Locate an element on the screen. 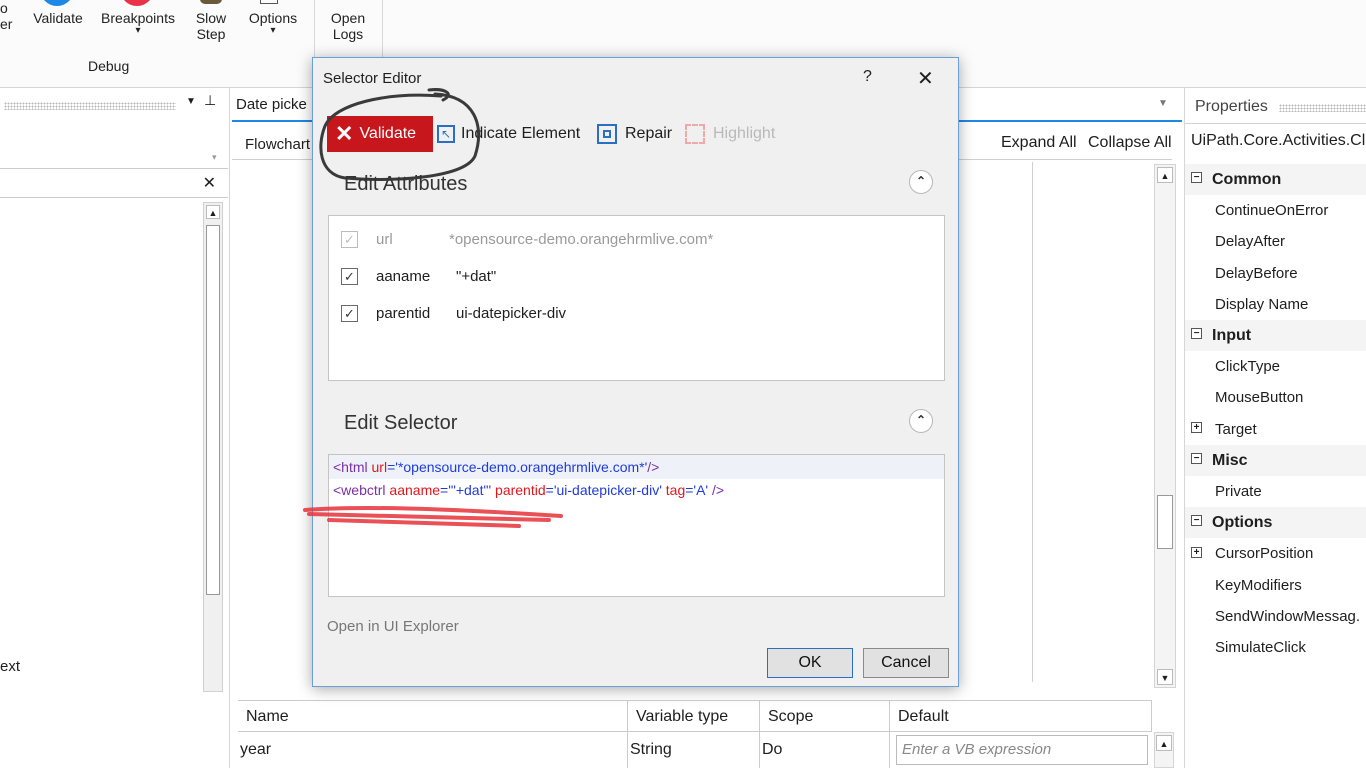 This screenshot has height=768, width=1366. property-label: Input is located at coordinates (1232, 335).